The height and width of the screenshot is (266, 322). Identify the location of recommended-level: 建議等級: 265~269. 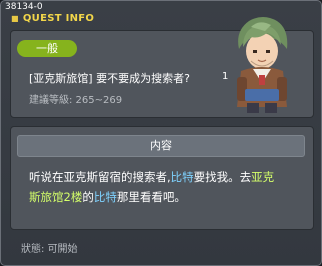
(76, 100).